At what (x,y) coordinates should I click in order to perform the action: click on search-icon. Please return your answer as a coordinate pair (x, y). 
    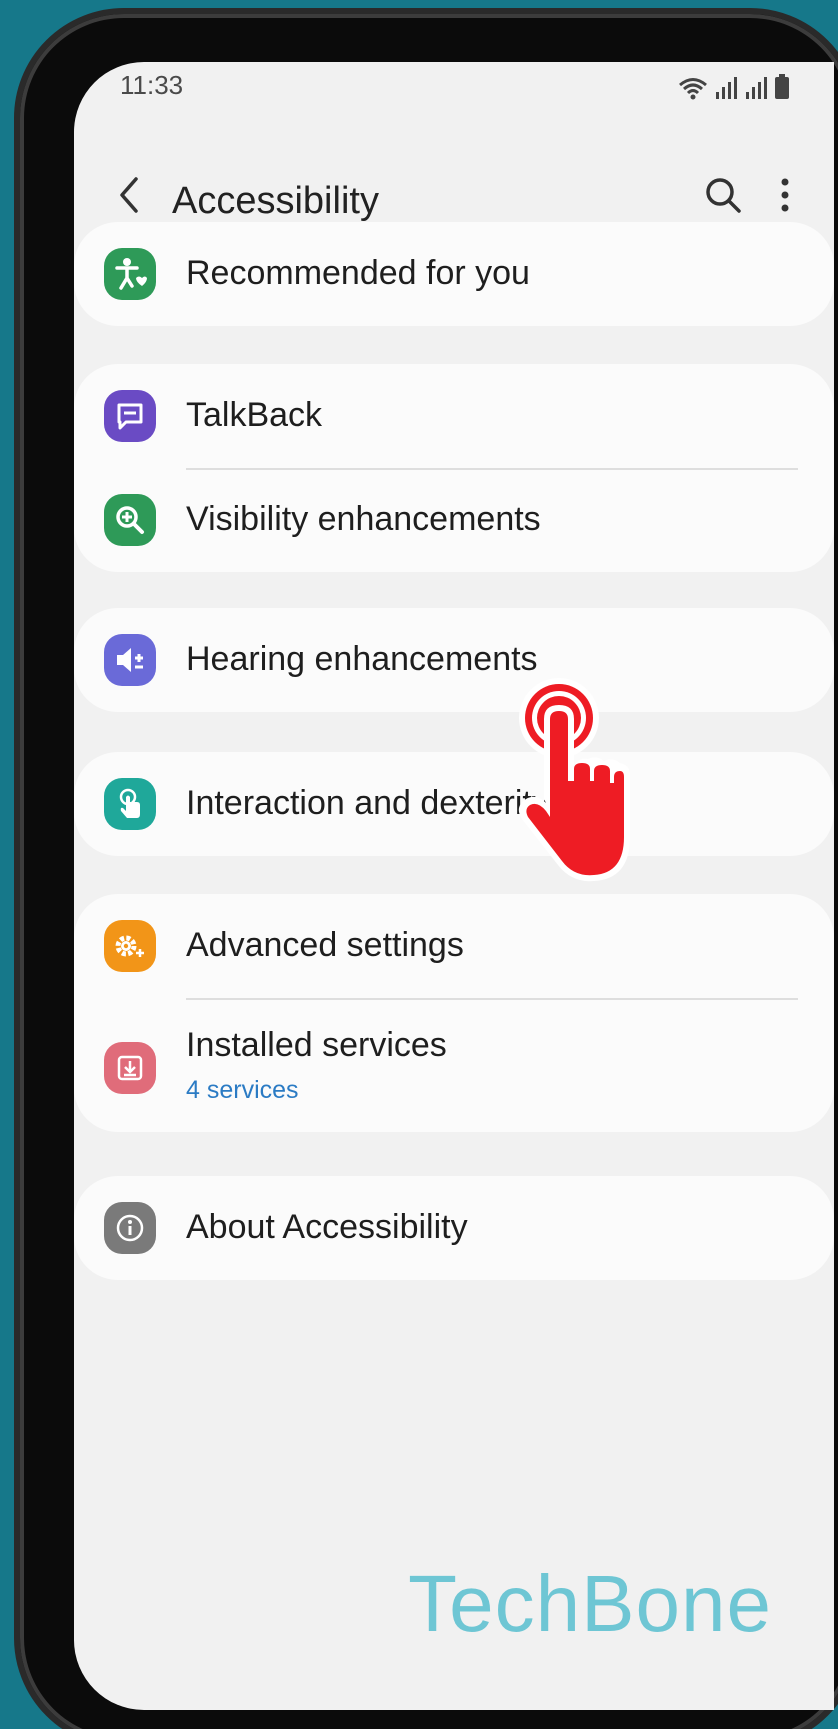
    Looking at the image, I should click on (723, 195).